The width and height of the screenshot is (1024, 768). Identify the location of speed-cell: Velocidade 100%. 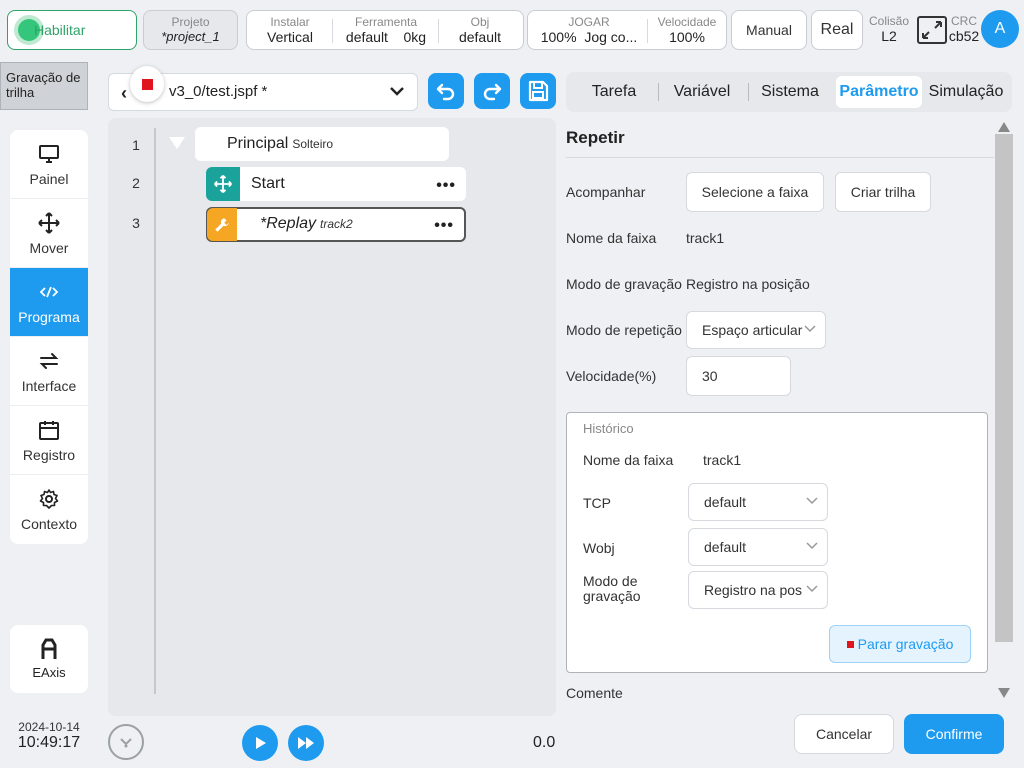
(687, 30).